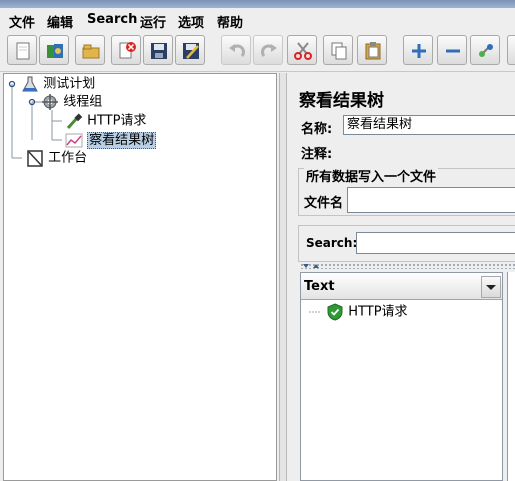 The width and height of the screenshot is (515, 481). I want to click on close-button, so click(126, 50).